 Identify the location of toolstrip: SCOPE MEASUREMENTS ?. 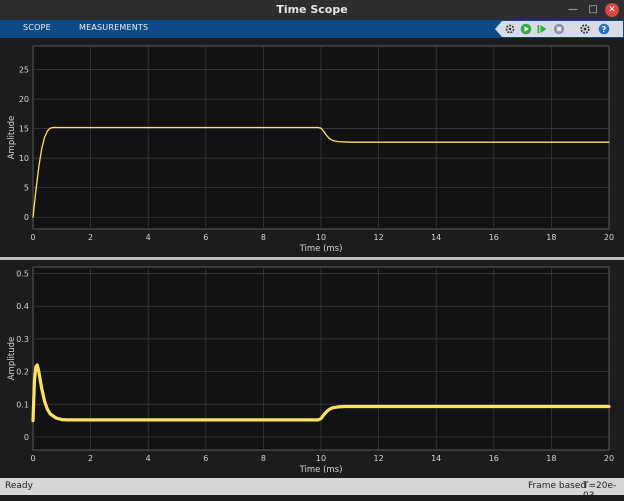
(312, 29).